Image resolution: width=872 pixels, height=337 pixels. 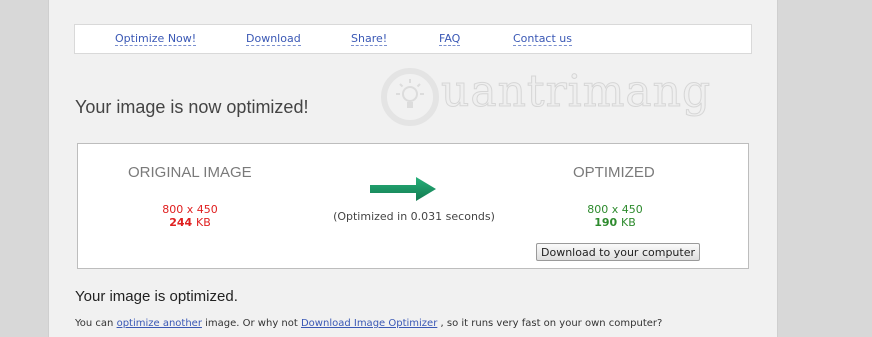 I want to click on original-size-value: 244, so click(x=181, y=222).